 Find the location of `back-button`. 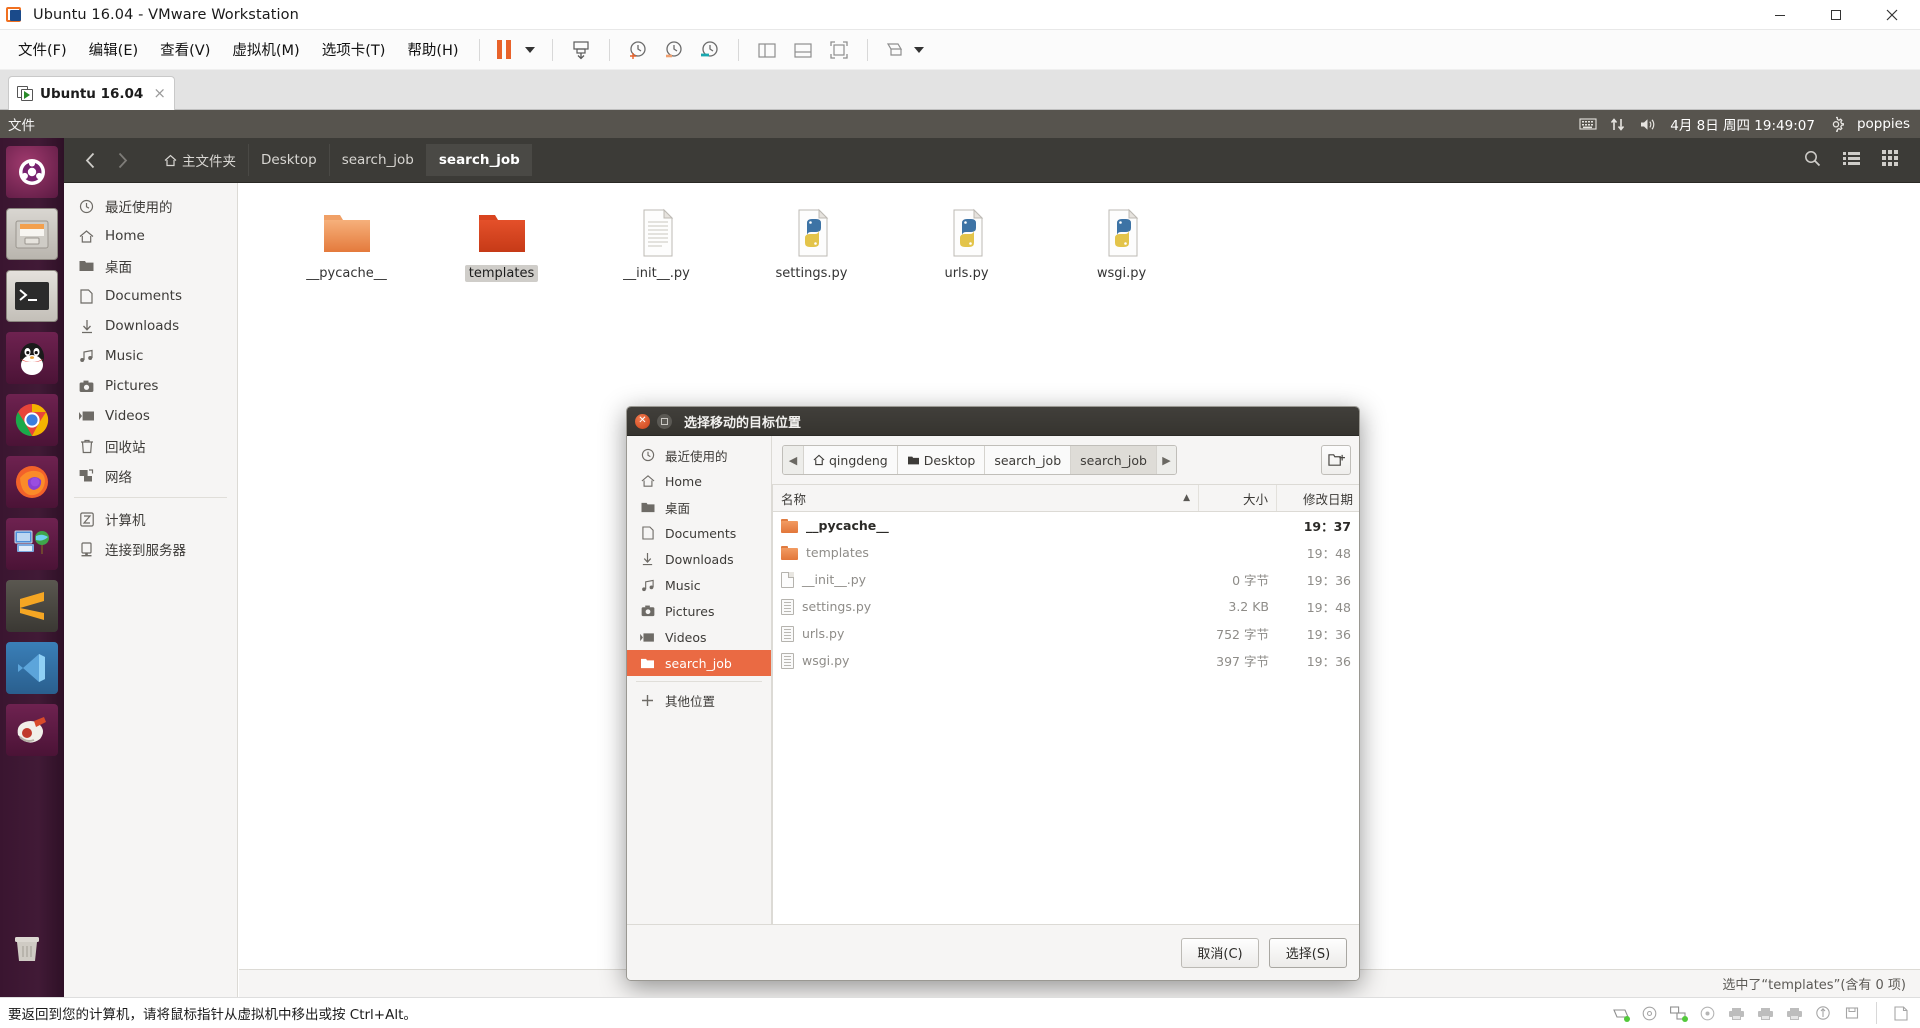

back-button is located at coordinates (90, 160).